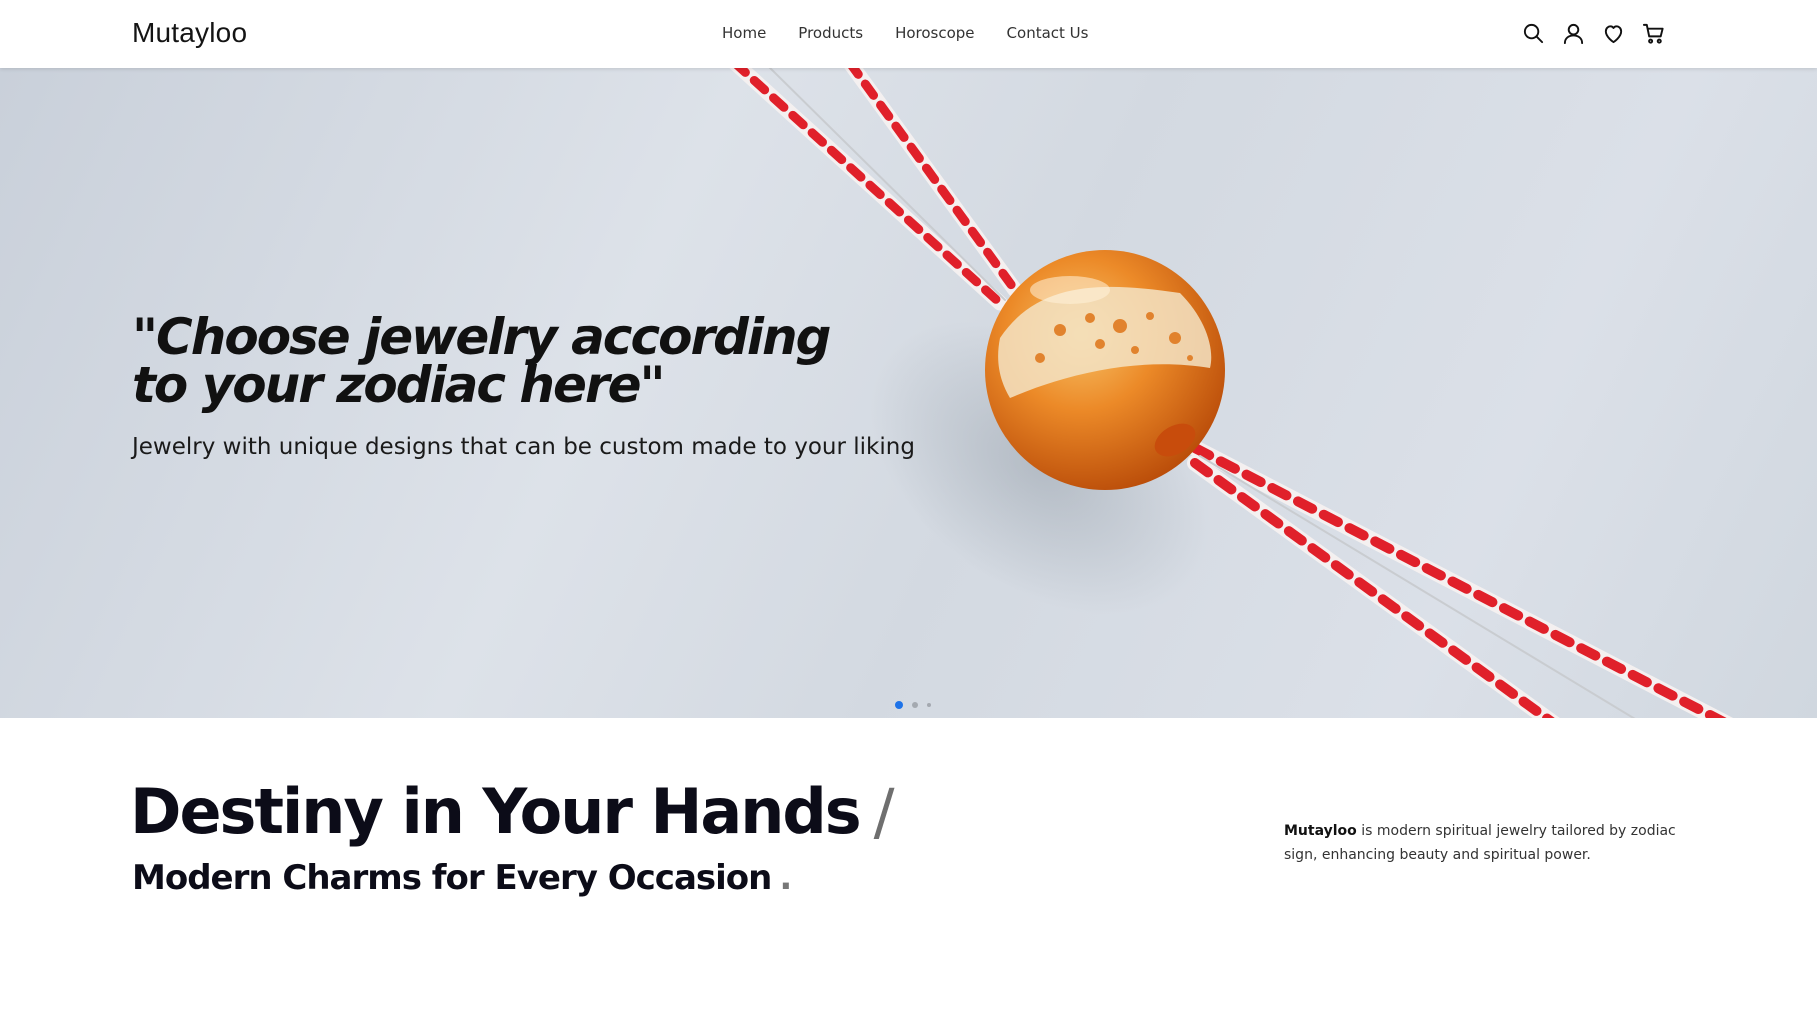  What do you see at coordinates (884, 811) in the screenshot?
I see `headline-mark: /` at bounding box center [884, 811].